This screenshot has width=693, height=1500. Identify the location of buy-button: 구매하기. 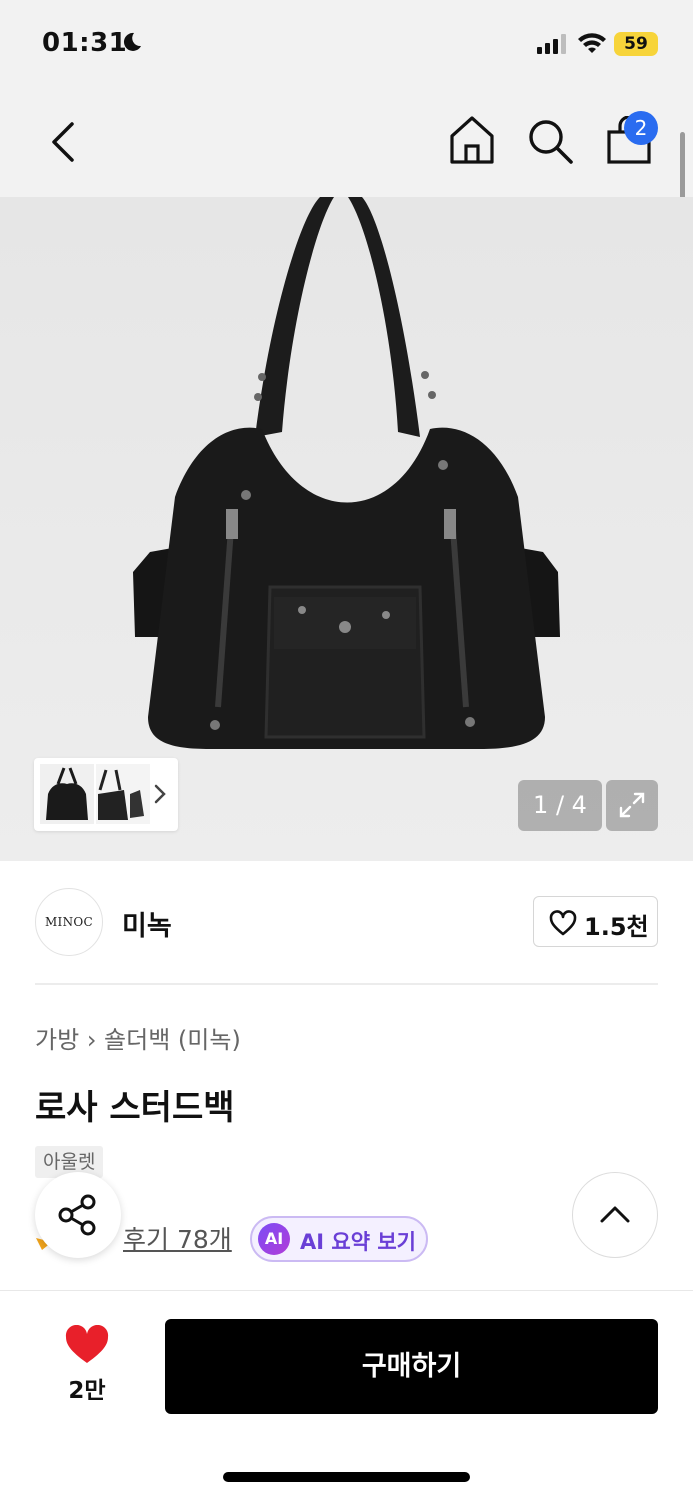
(411, 1366).